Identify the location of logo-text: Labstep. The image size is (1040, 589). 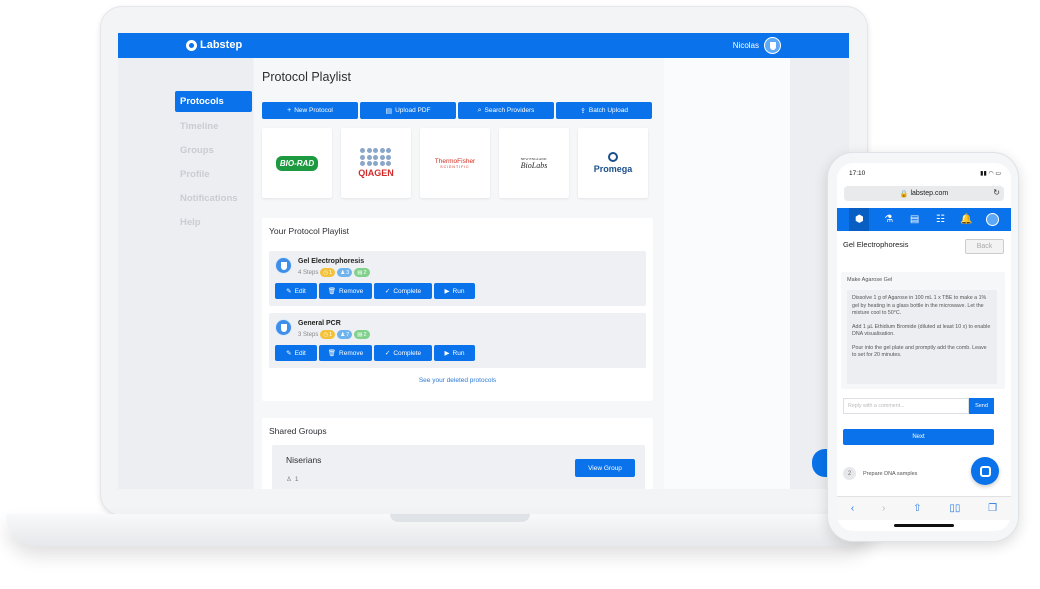
(221, 45).